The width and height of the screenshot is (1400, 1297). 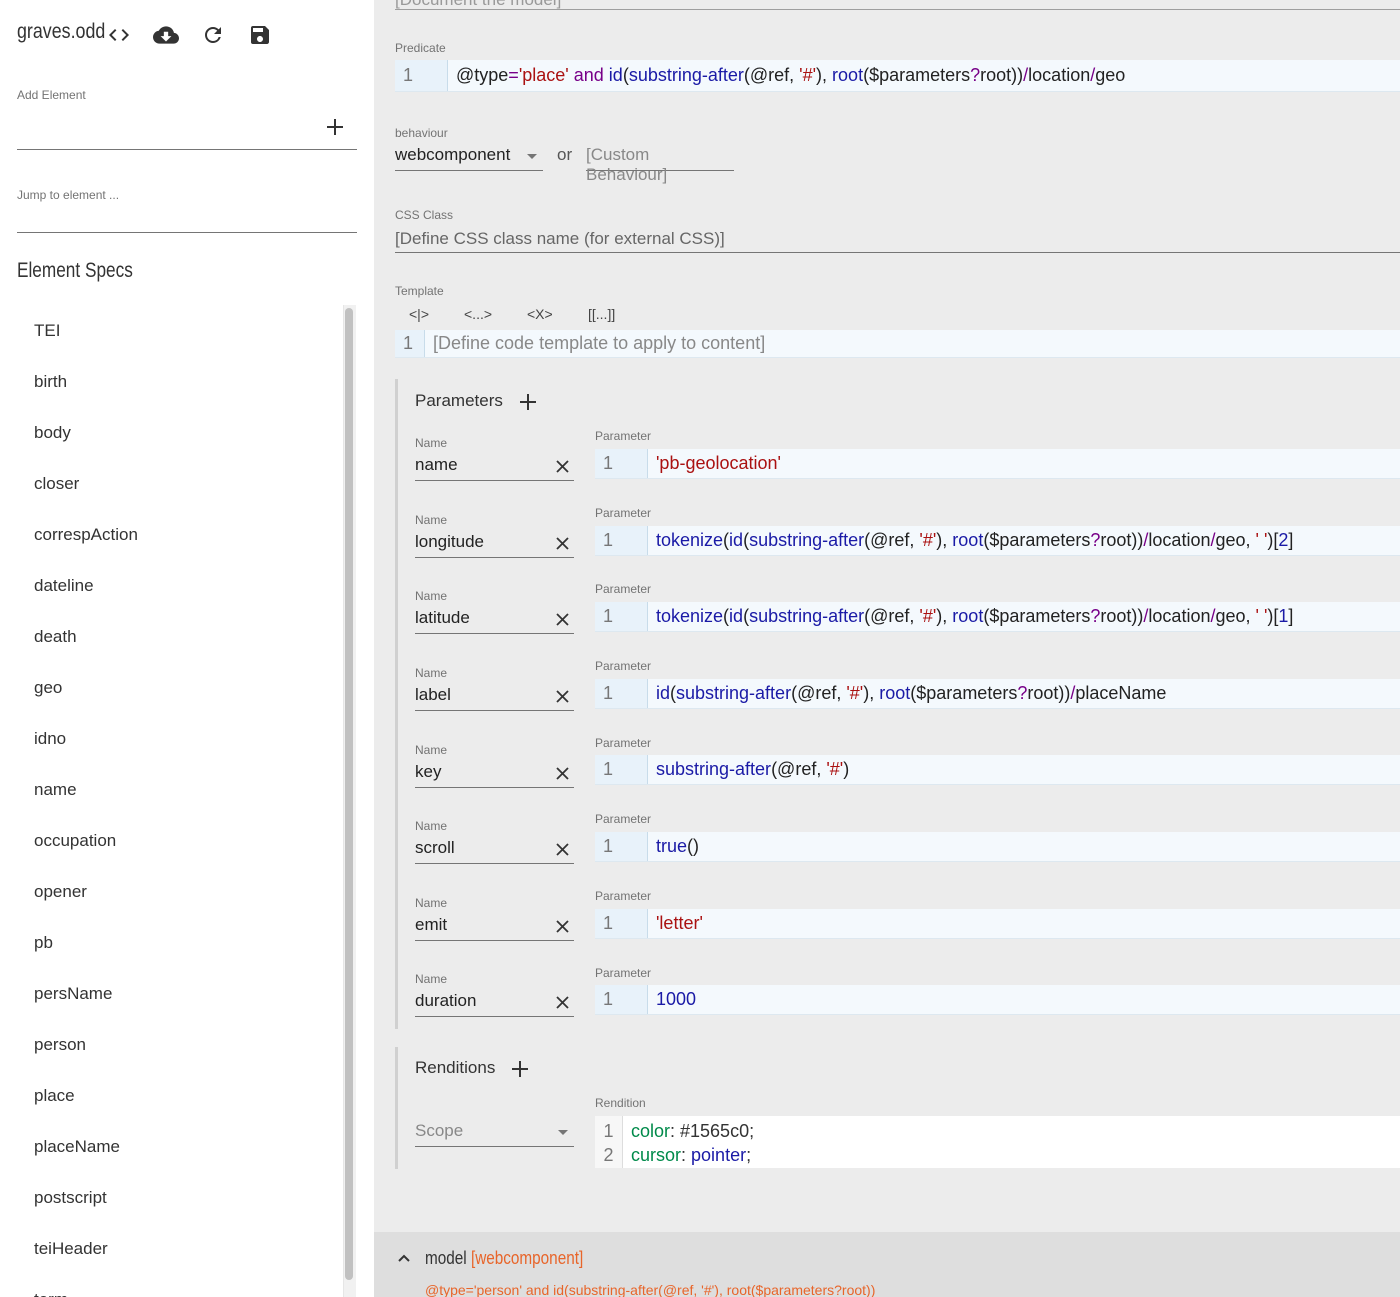 I want to click on spec-item-term: term, so click(x=179, y=1285).